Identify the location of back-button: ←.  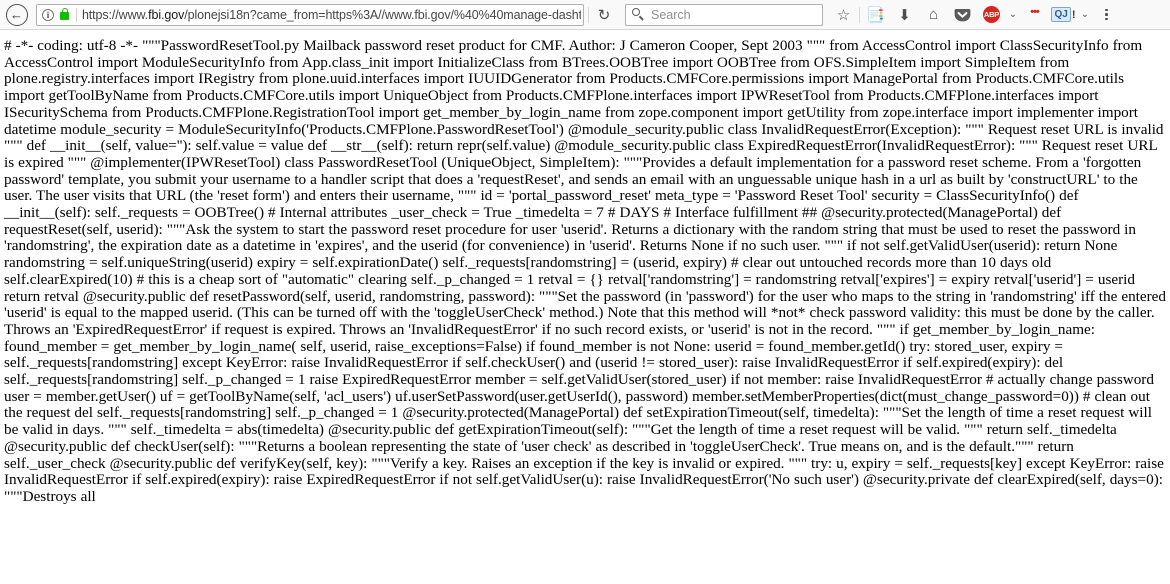
(17, 15).